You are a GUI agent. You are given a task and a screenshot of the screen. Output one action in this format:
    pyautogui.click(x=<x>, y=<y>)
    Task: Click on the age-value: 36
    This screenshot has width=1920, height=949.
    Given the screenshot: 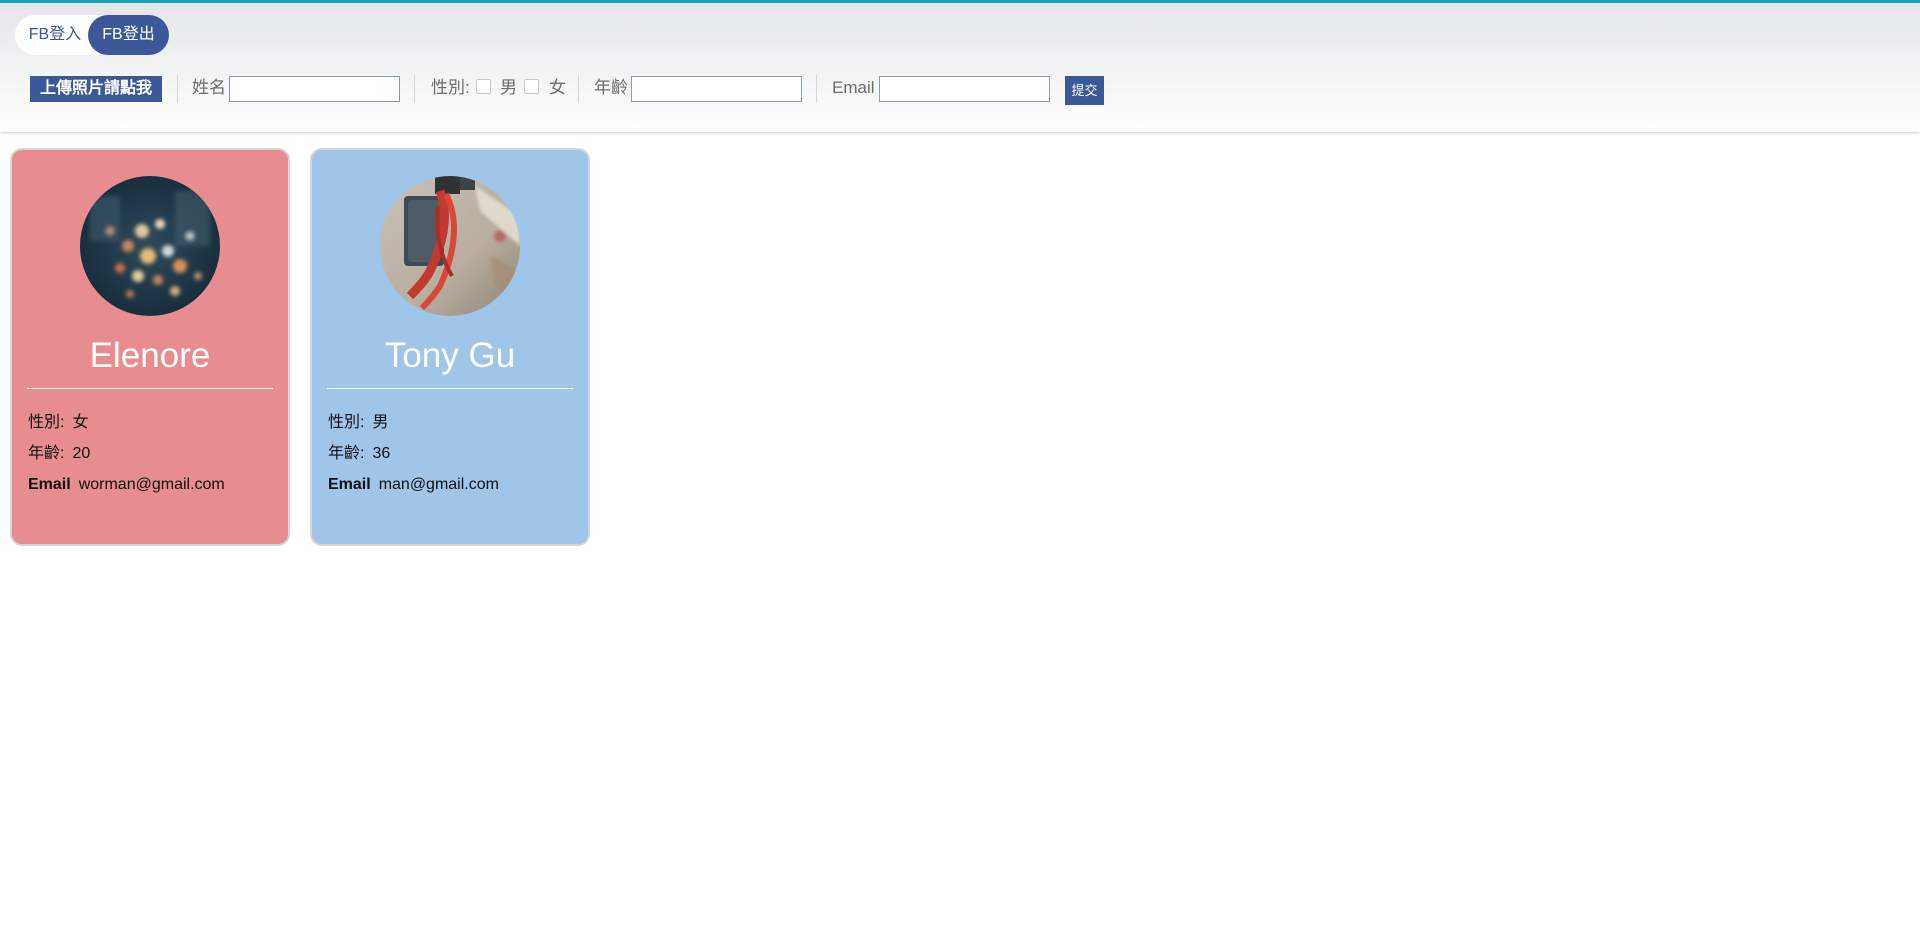 What is the action you would take?
    pyautogui.click(x=381, y=453)
    